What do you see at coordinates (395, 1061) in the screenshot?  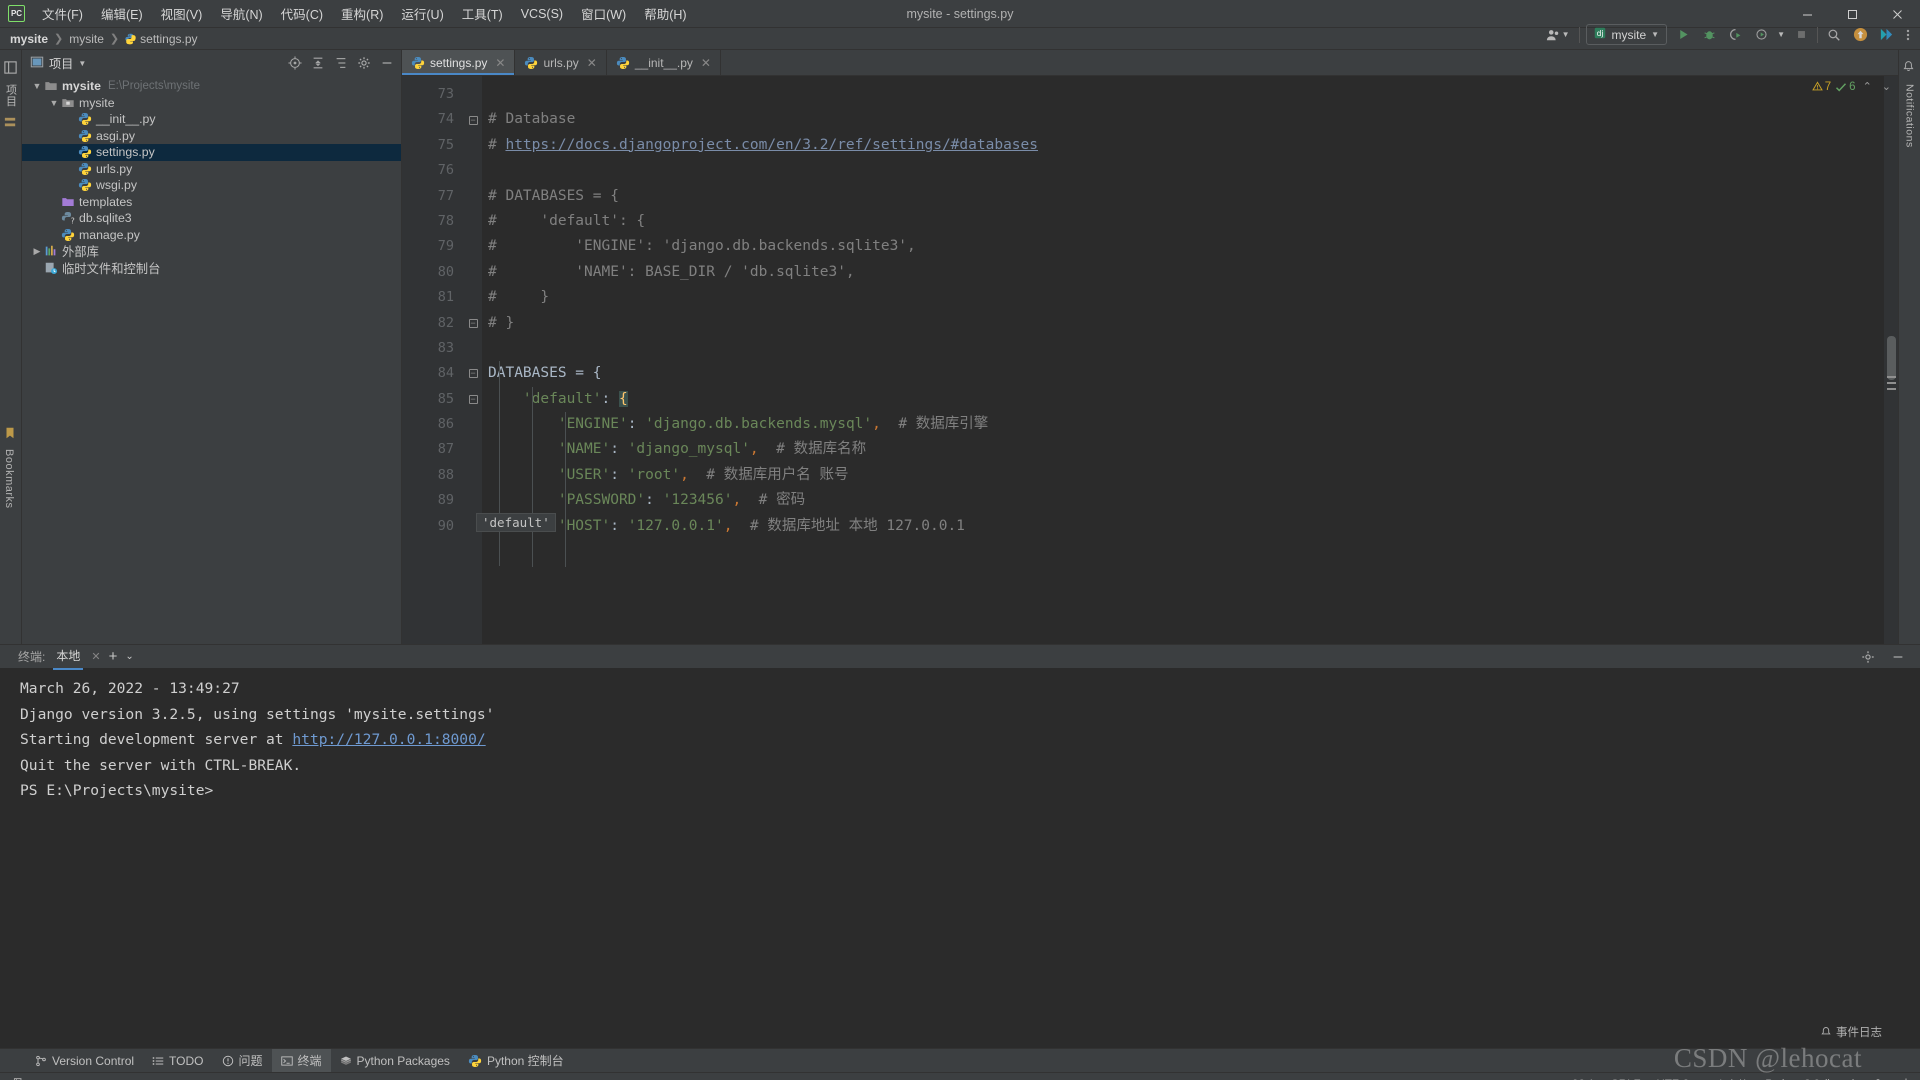 I see `tool-window-button: Python Packages` at bounding box center [395, 1061].